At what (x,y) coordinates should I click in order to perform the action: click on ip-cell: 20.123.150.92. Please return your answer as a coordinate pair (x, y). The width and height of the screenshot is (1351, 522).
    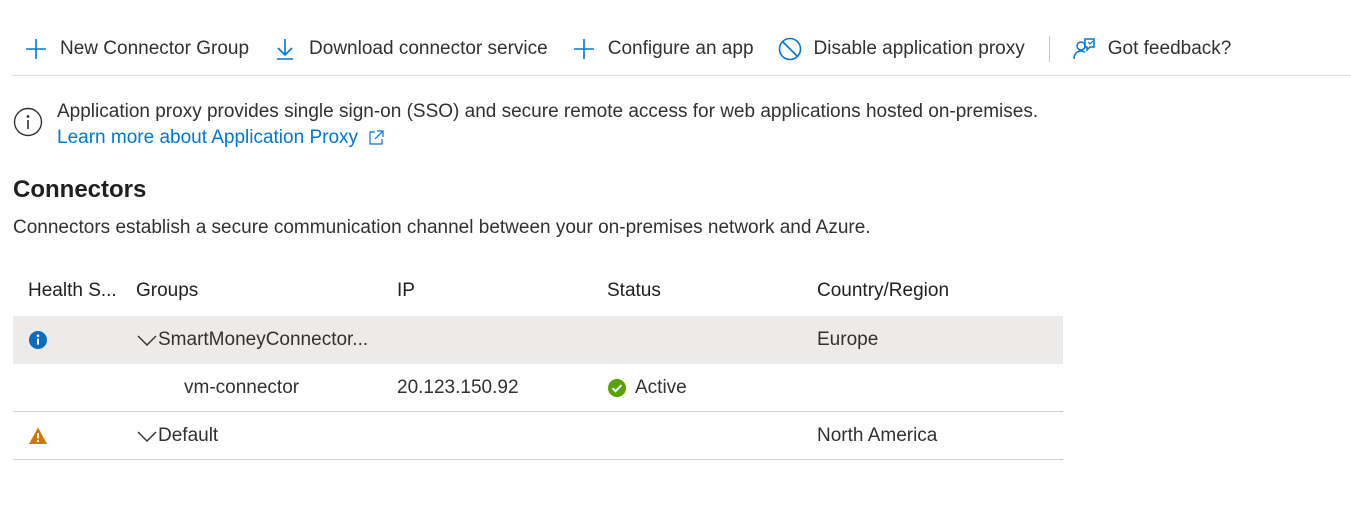
    Looking at the image, I should click on (458, 387).